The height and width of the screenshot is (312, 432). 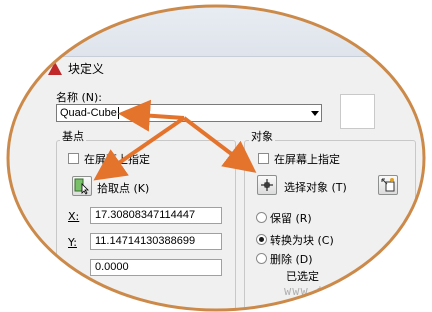 I want to click on arrow-to-pick-point, so click(x=139, y=148).